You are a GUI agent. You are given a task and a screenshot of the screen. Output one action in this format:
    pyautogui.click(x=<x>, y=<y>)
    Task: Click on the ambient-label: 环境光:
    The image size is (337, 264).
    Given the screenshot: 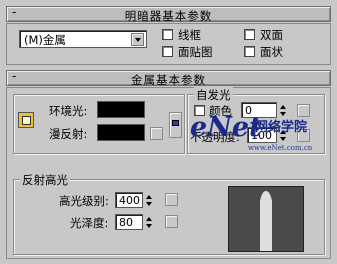 What is the action you would take?
    pyautogui.click(x=68, y=111)
    